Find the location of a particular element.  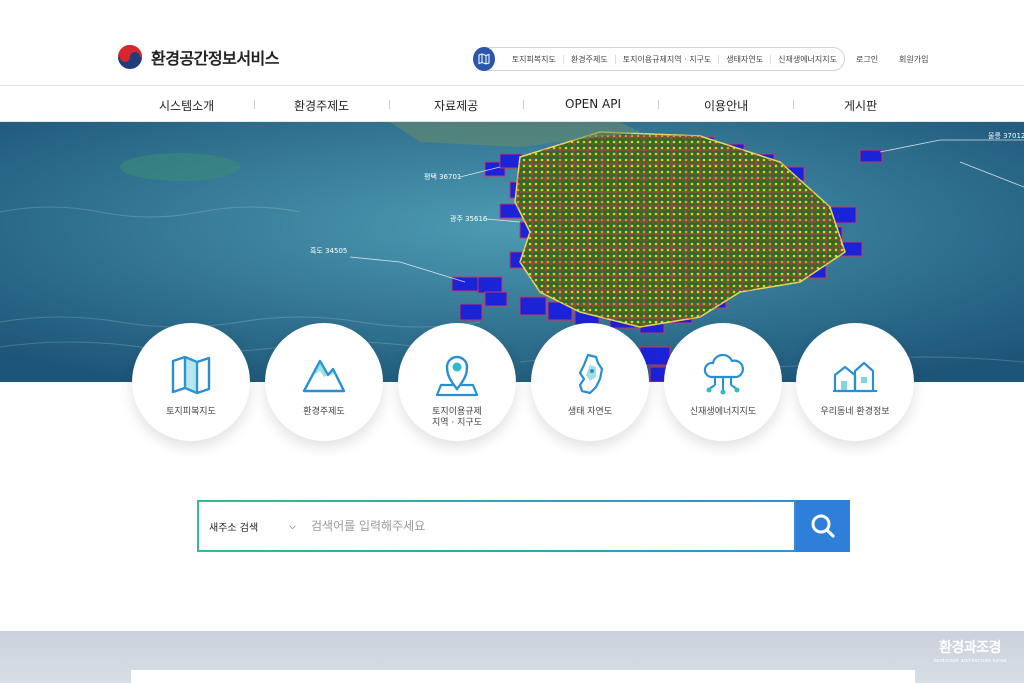

taegeuk-logo-icon is located at coordinates (130, 57).